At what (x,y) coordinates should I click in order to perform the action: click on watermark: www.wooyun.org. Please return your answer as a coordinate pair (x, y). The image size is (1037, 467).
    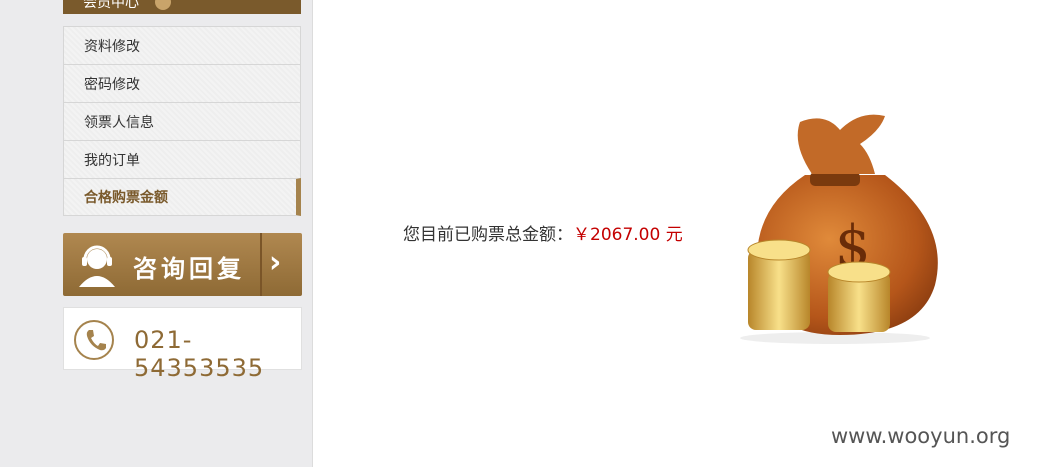
    Looking at the image, I should click on (921, 436).